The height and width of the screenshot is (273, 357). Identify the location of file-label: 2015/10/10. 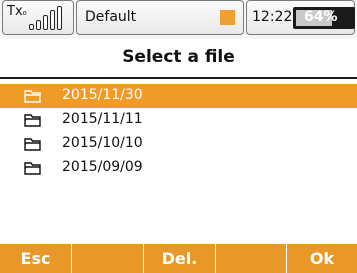
(102, 143).